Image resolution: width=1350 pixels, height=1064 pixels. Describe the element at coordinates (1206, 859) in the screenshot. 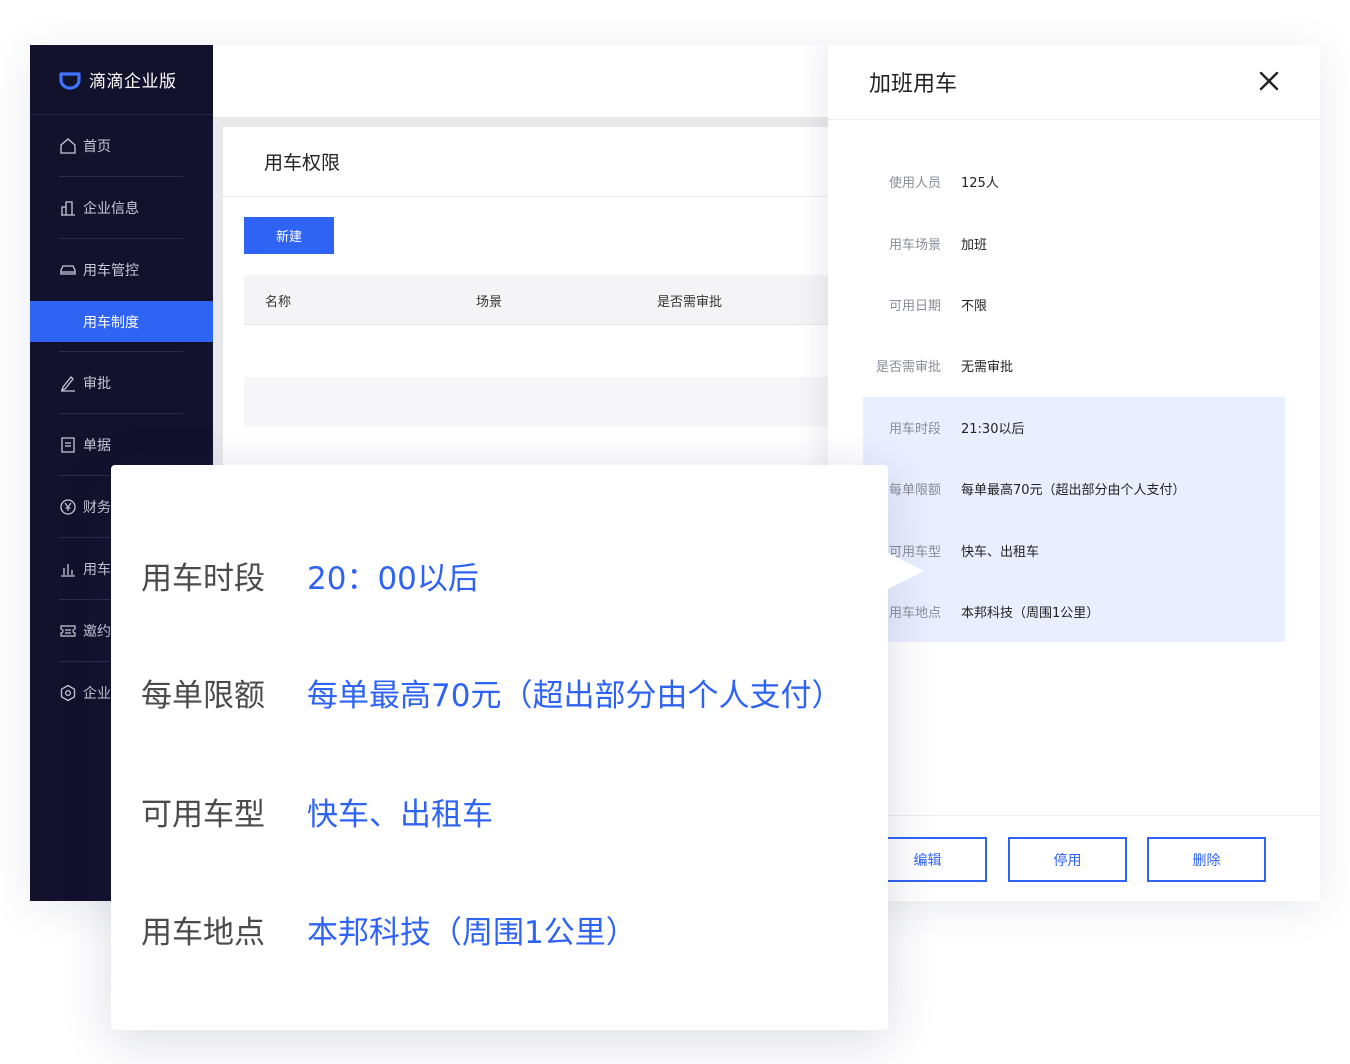

I see `delete-button: 删除` at that location.